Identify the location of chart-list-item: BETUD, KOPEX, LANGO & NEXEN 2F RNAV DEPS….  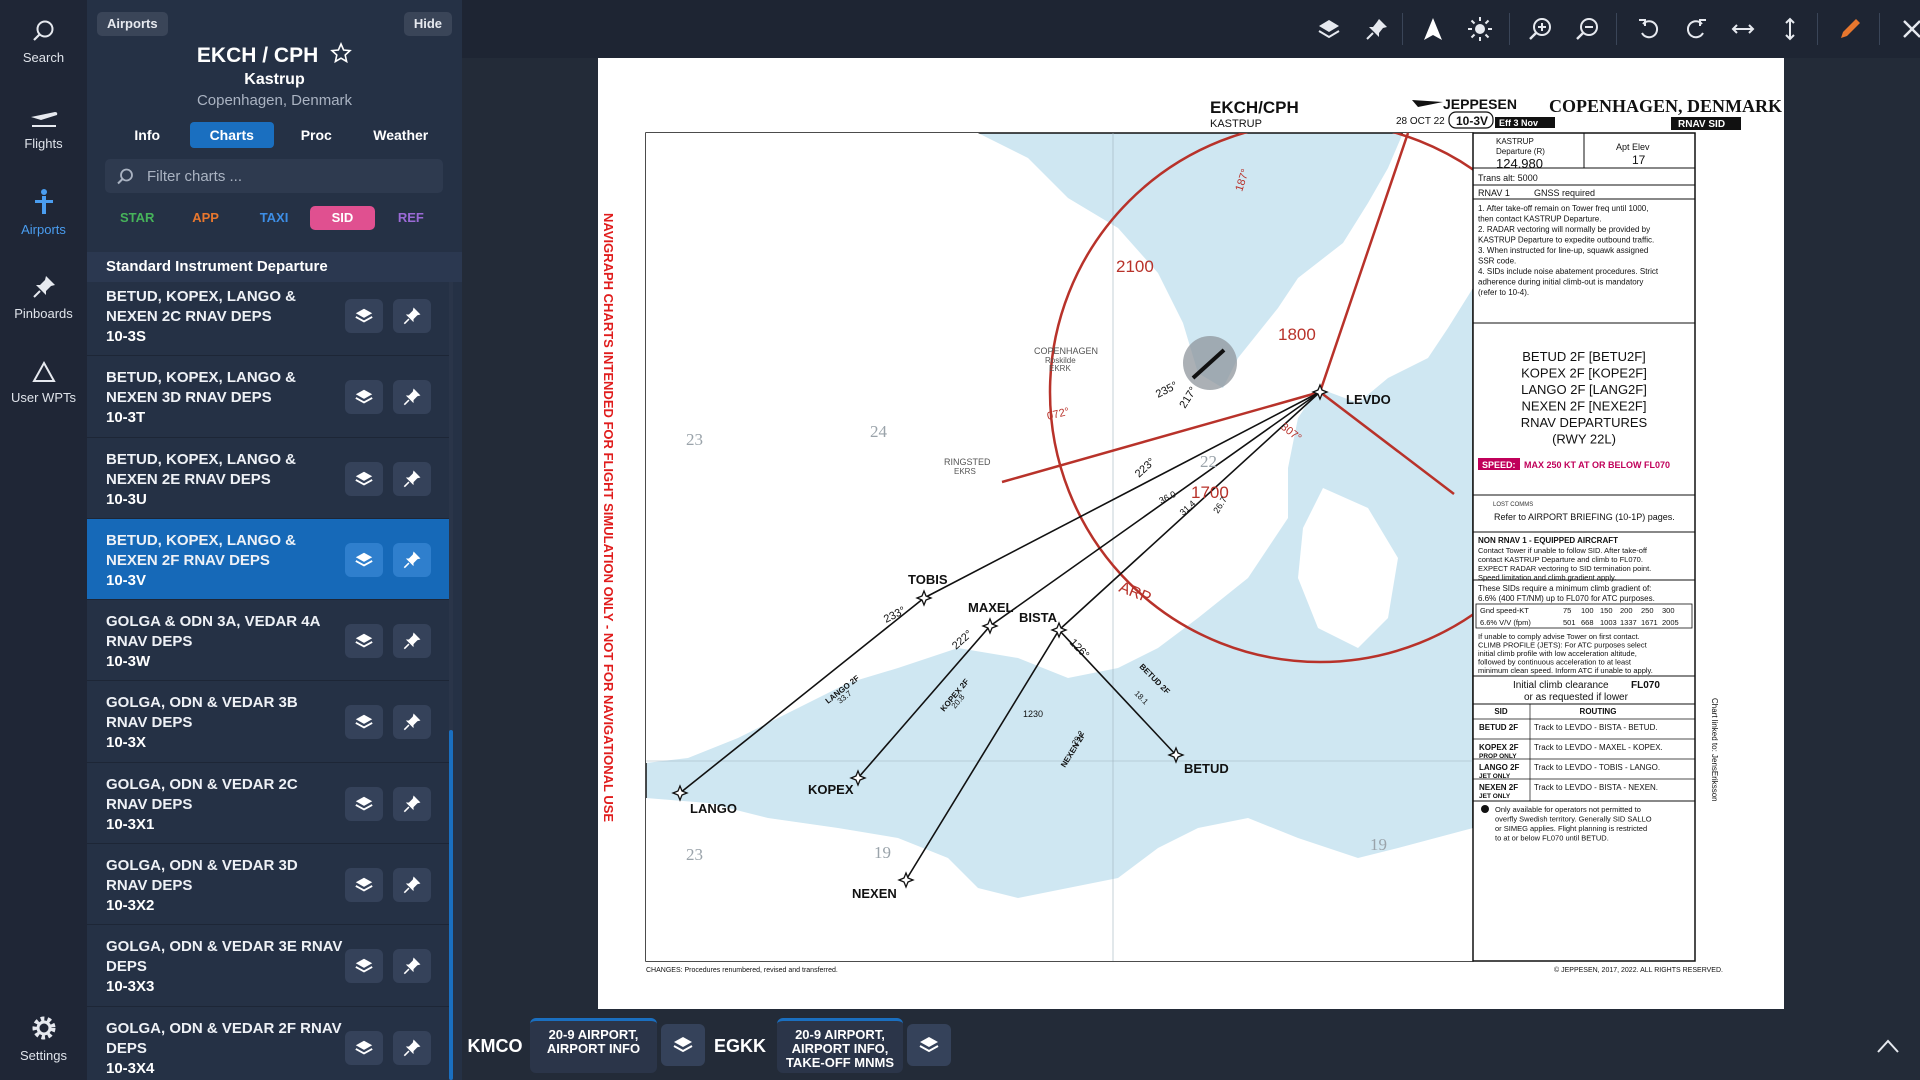
(270, 559).